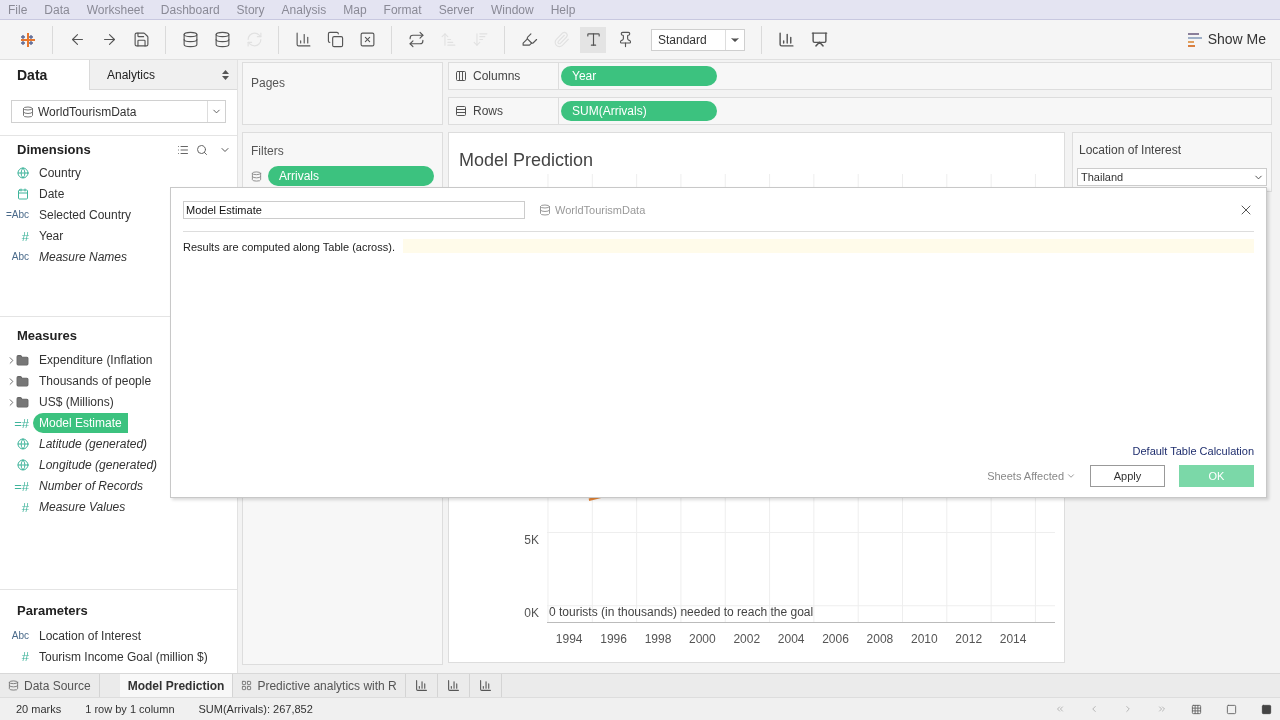  What do you see at coordinates (222, 39) in the screenshot?
I see `database-pause-icon` at bounding box center [222, 39].